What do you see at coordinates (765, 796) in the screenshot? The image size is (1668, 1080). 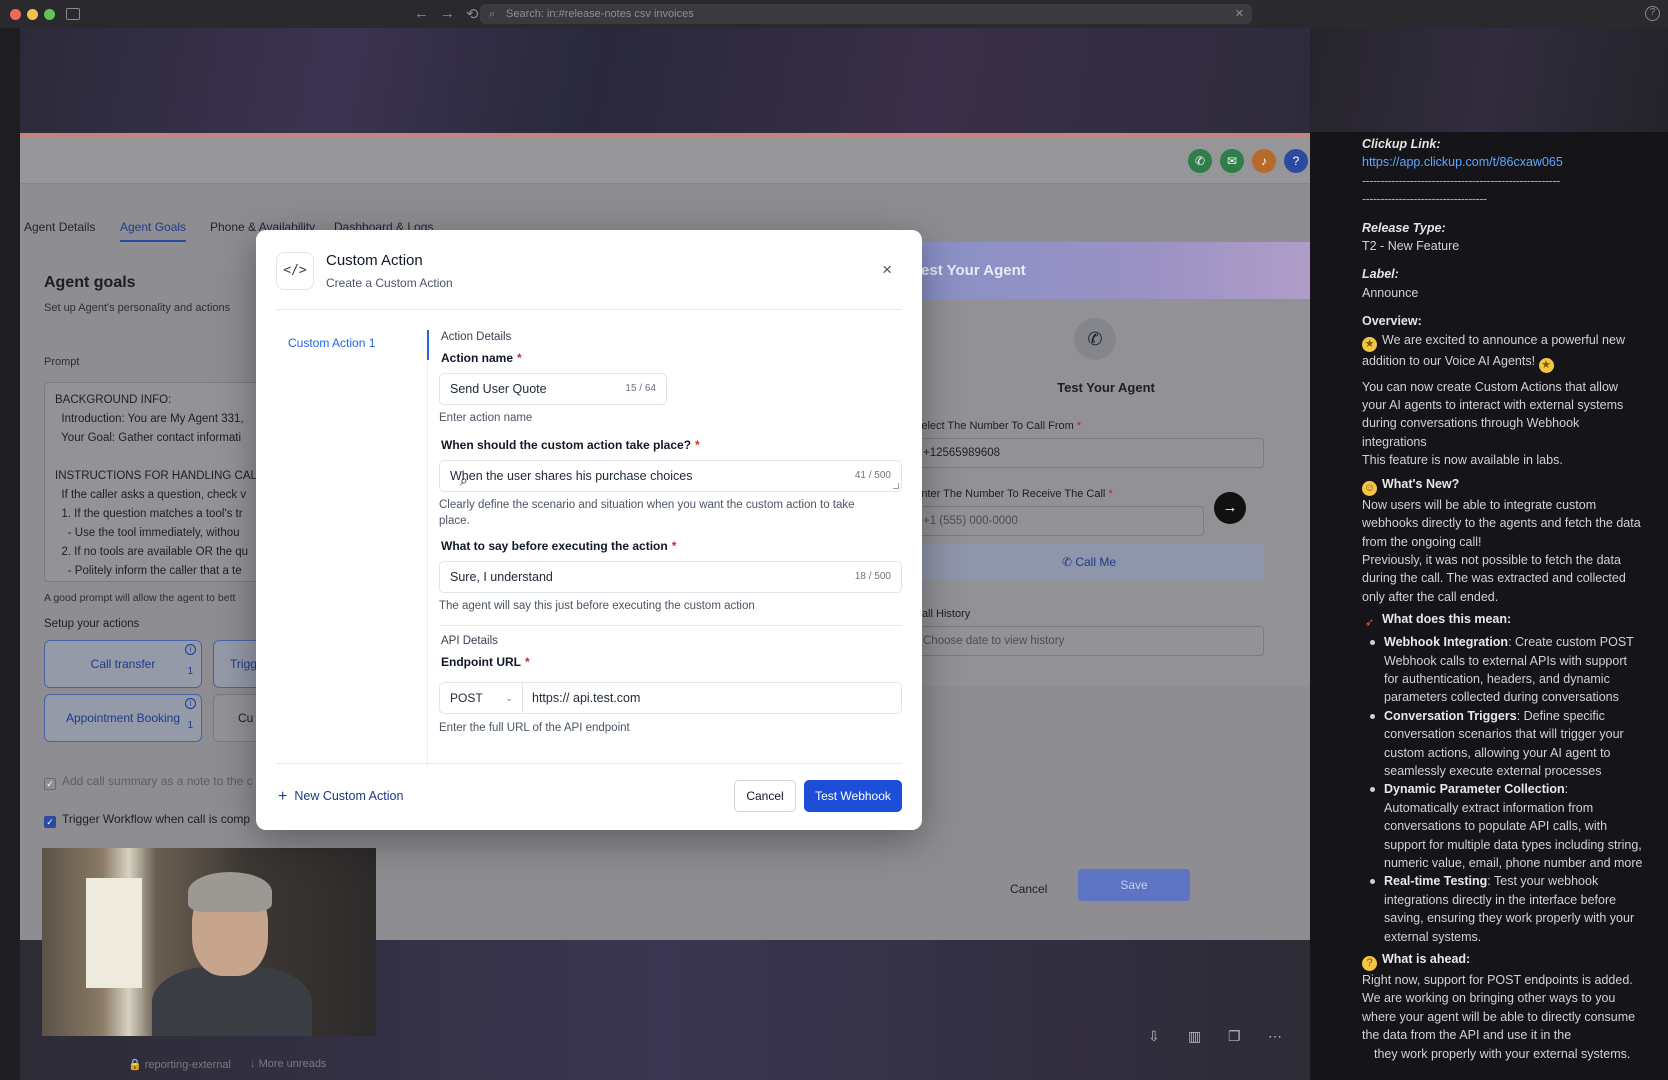 I see `cancel-button: Cancel` at bounding box center [765, 796].